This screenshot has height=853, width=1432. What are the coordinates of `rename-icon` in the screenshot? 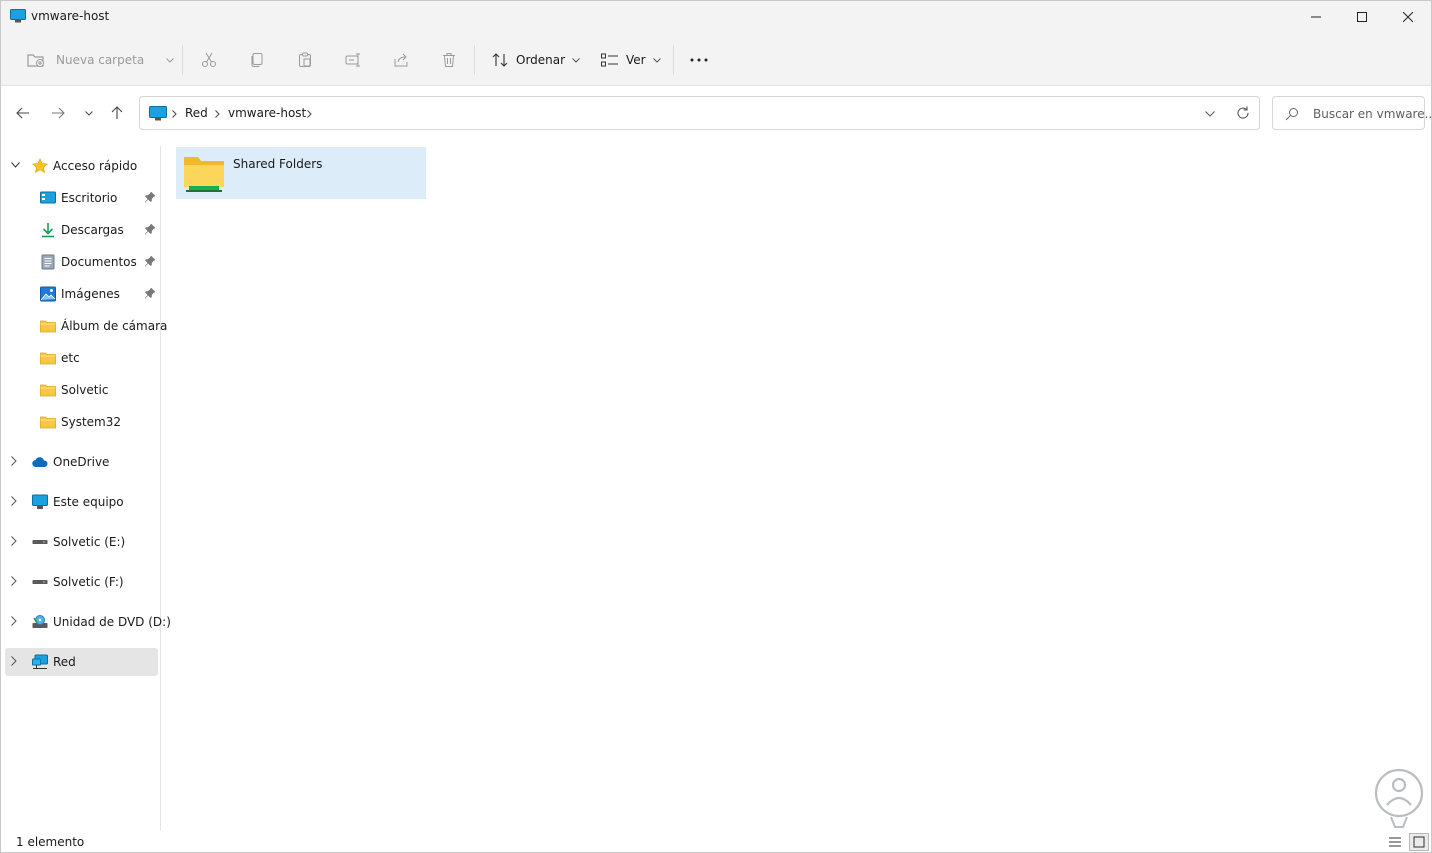 It's located at (352, 60).